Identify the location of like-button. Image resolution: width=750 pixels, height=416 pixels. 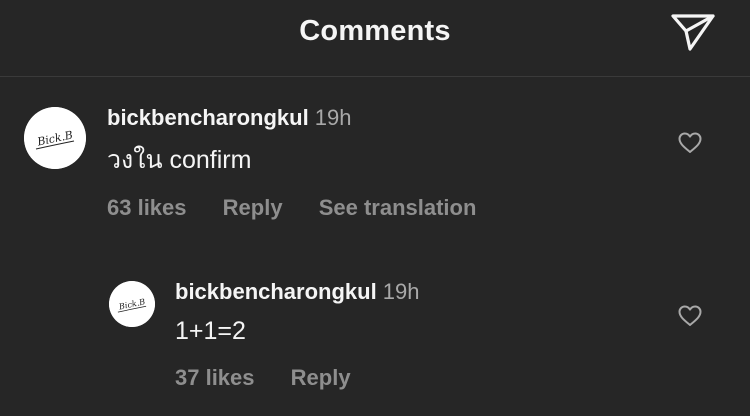
(690, 316).